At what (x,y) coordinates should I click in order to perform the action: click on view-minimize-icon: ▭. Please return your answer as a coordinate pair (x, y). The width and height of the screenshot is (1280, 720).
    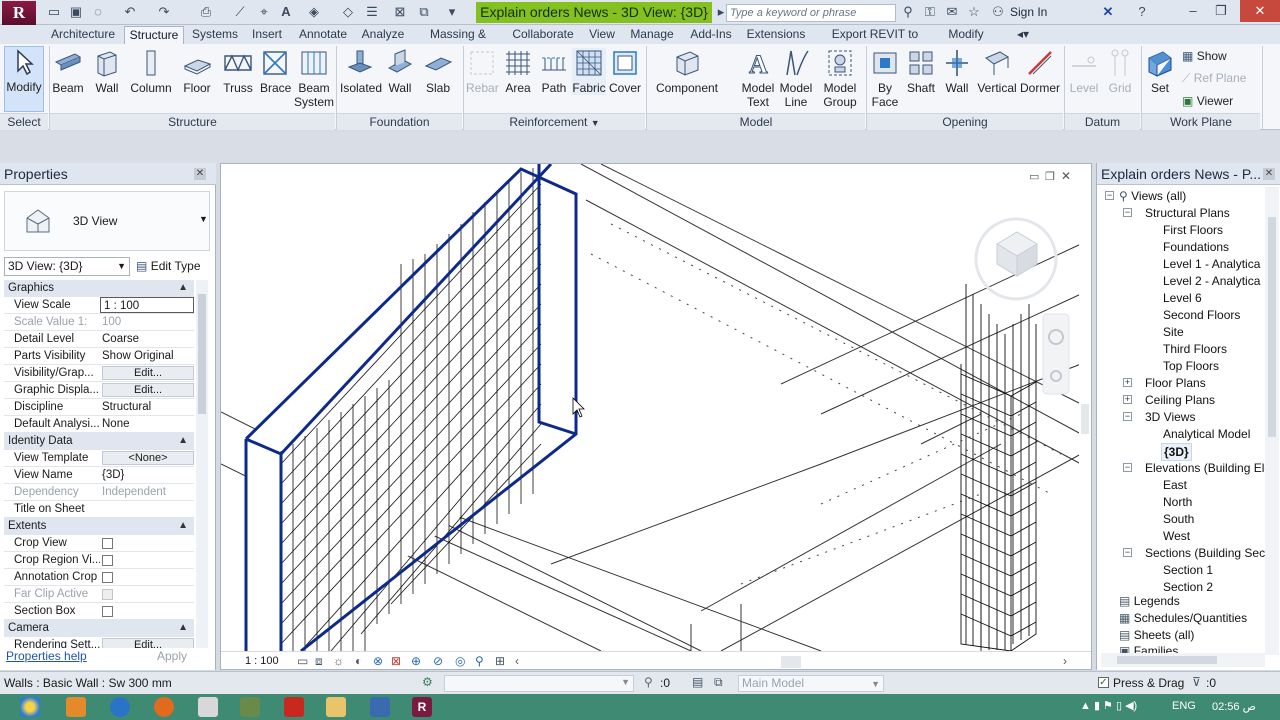
    Looking at the image, I should click on (1034, 176).